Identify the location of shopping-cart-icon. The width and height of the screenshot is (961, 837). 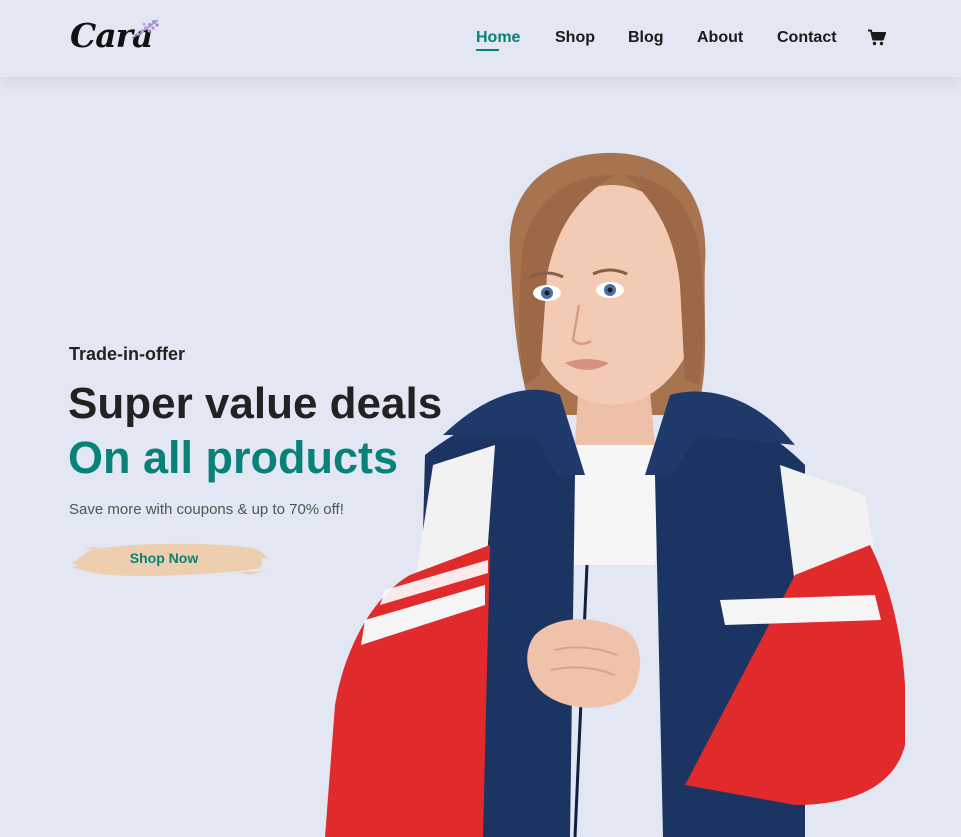
(877, 37).